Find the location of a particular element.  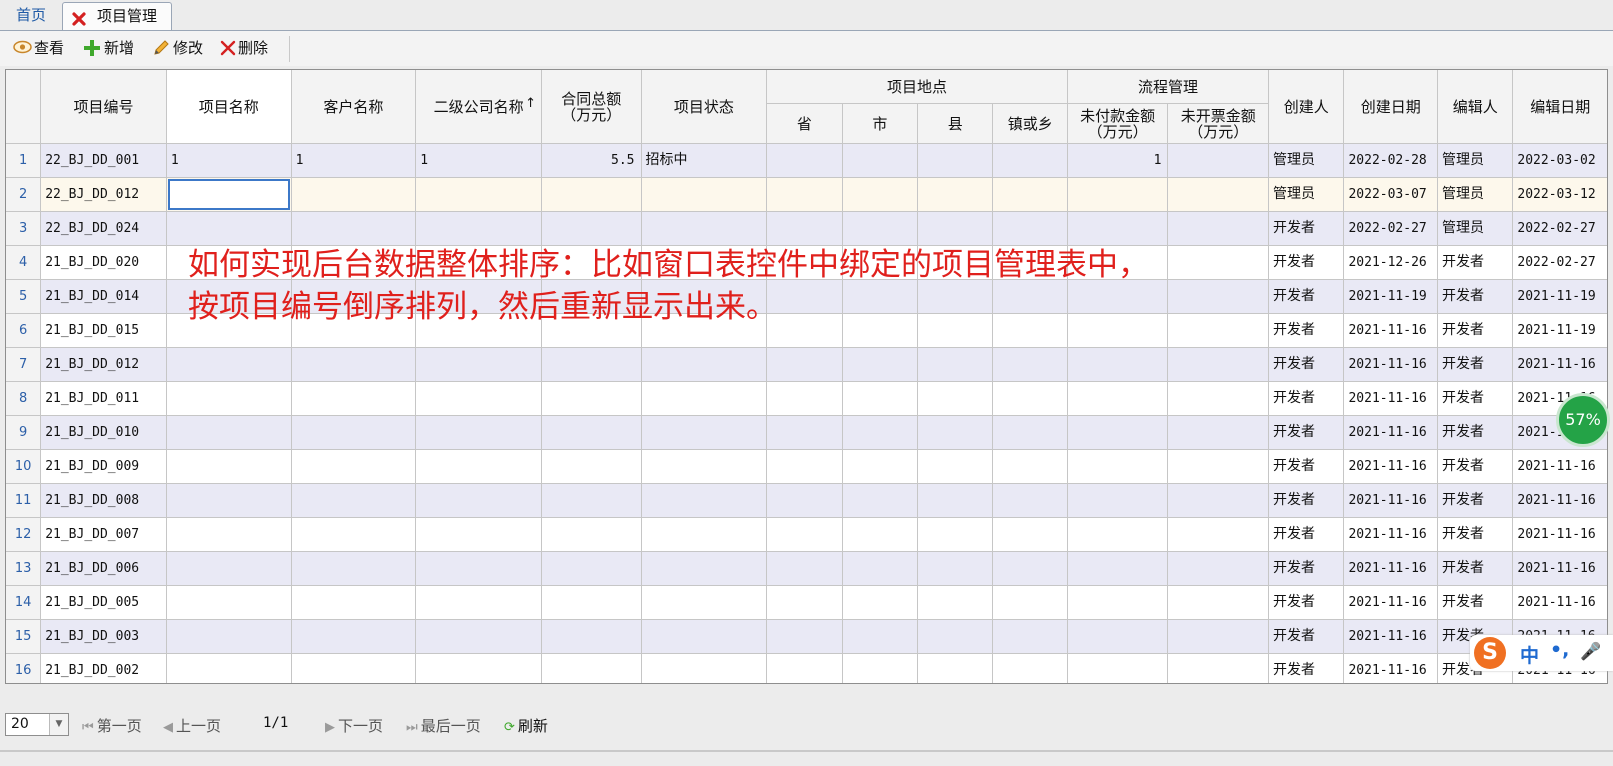

add-button: 新增 is located at coordinates (111, 48).